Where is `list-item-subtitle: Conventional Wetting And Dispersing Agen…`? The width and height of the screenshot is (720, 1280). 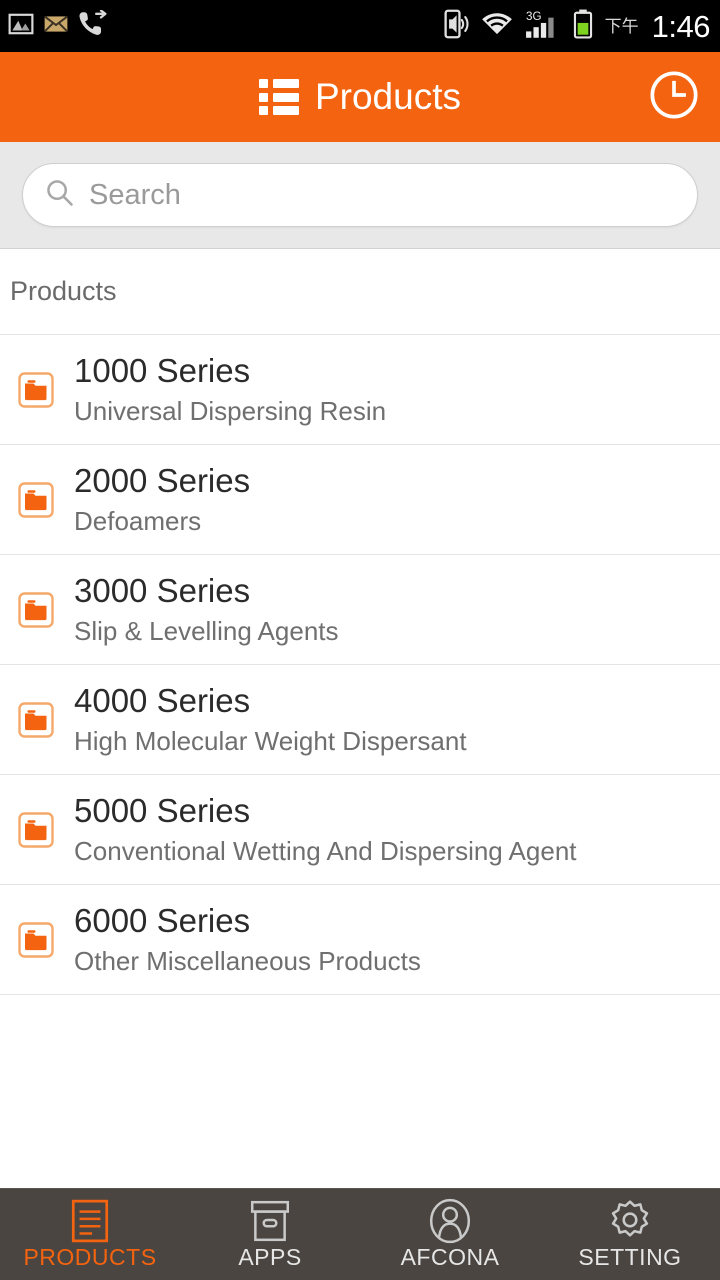
list-item-subtitle: Conventional Wetting And Dispersing Agen… is located at coordinates (325, 850).